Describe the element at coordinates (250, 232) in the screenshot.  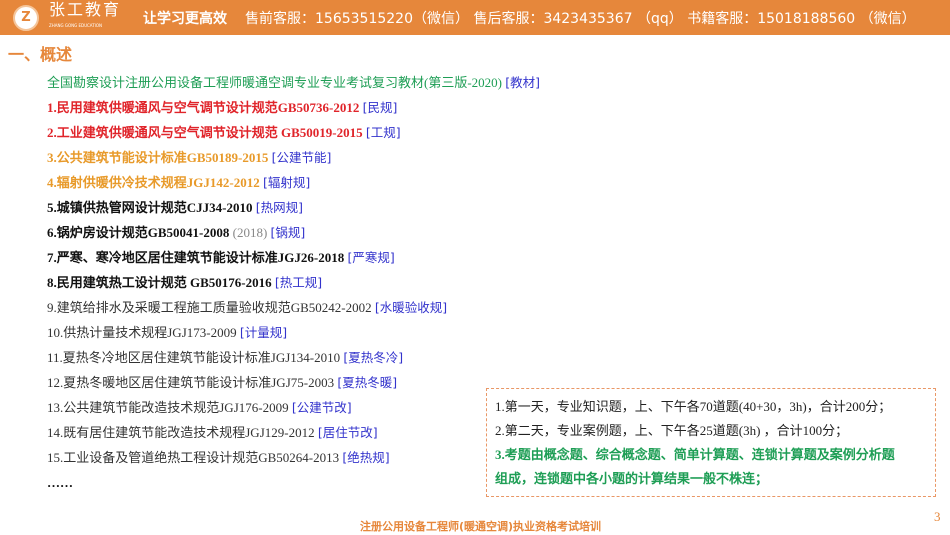
I see `edition-note: (2018)` at that location.